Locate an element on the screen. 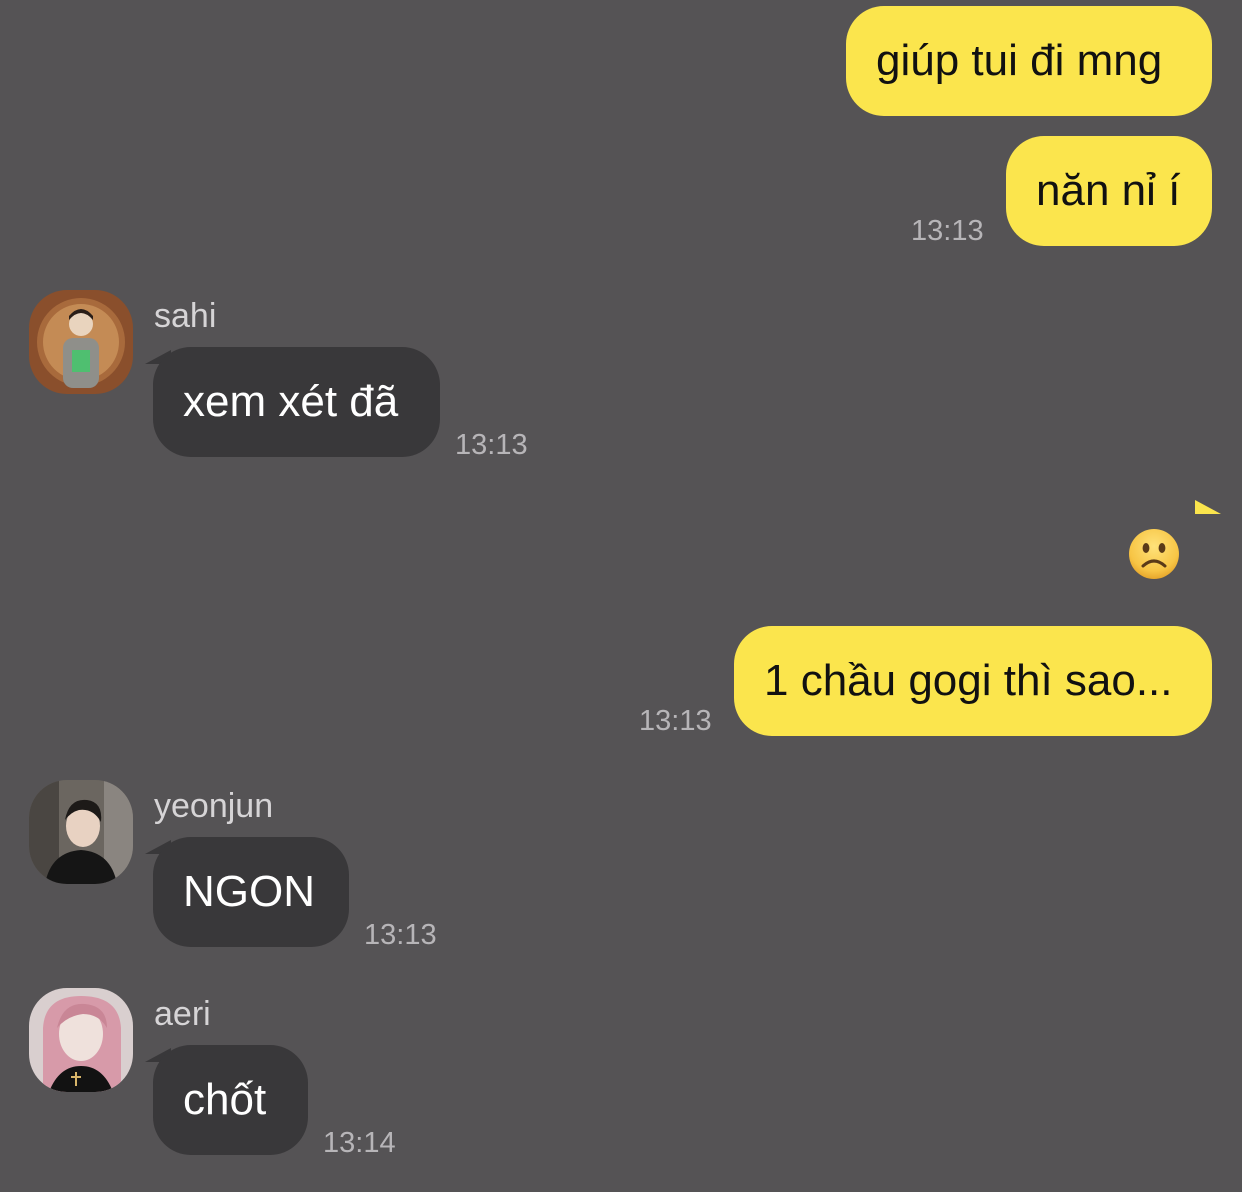 The width and height of the screenshot is (1242, 1192). my-message-bubble: giúp tui đi mng is located at coordinates (1029, 61).